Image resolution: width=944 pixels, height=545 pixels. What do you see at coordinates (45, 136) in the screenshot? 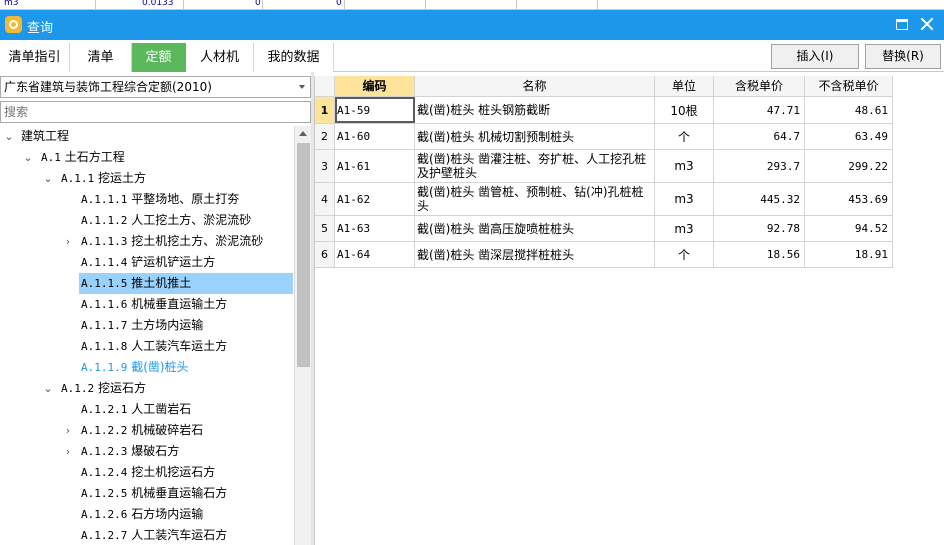
I see `tree-node-label: 建筑工程` at bounding box center [45, 136].